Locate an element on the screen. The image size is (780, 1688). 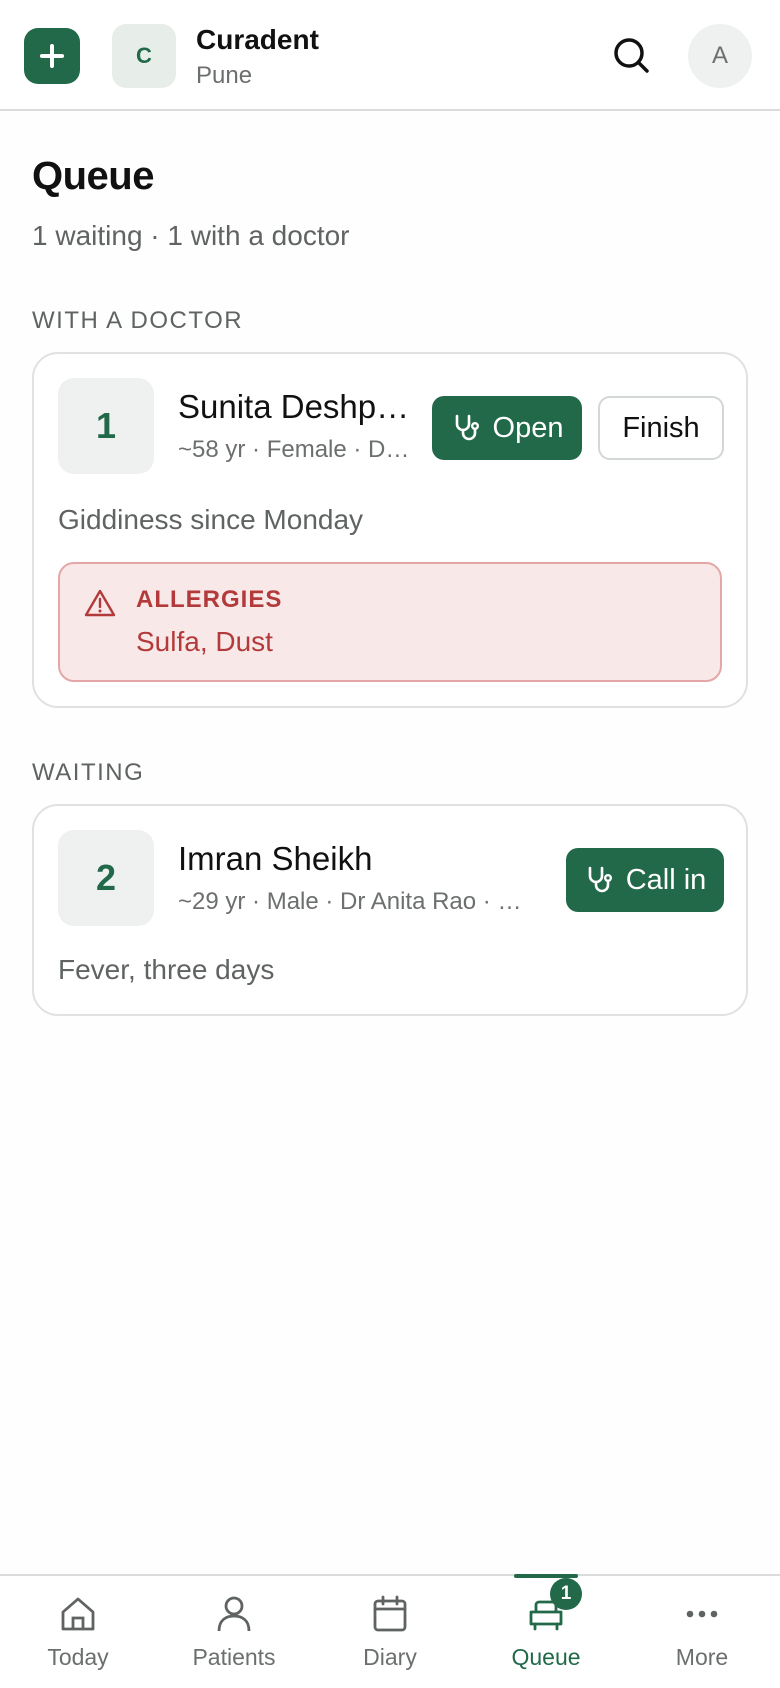
open-button-label: Open is located at coordinates (528, 427).